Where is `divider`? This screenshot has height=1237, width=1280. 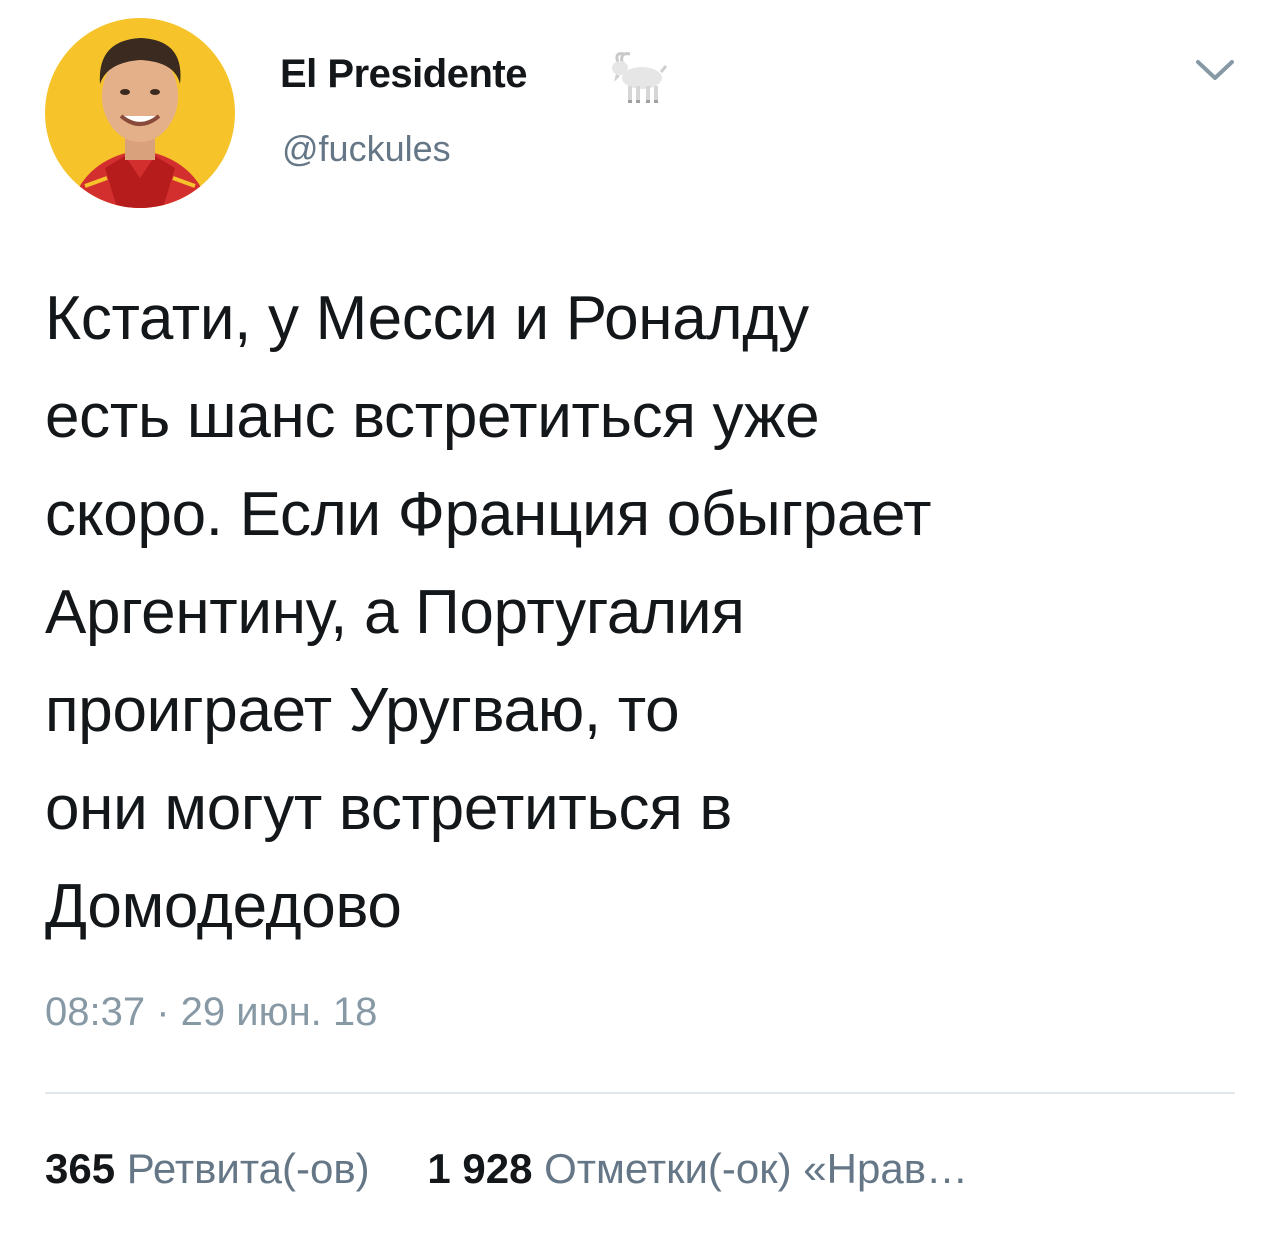 divider is located at coordinates (640, 1093).